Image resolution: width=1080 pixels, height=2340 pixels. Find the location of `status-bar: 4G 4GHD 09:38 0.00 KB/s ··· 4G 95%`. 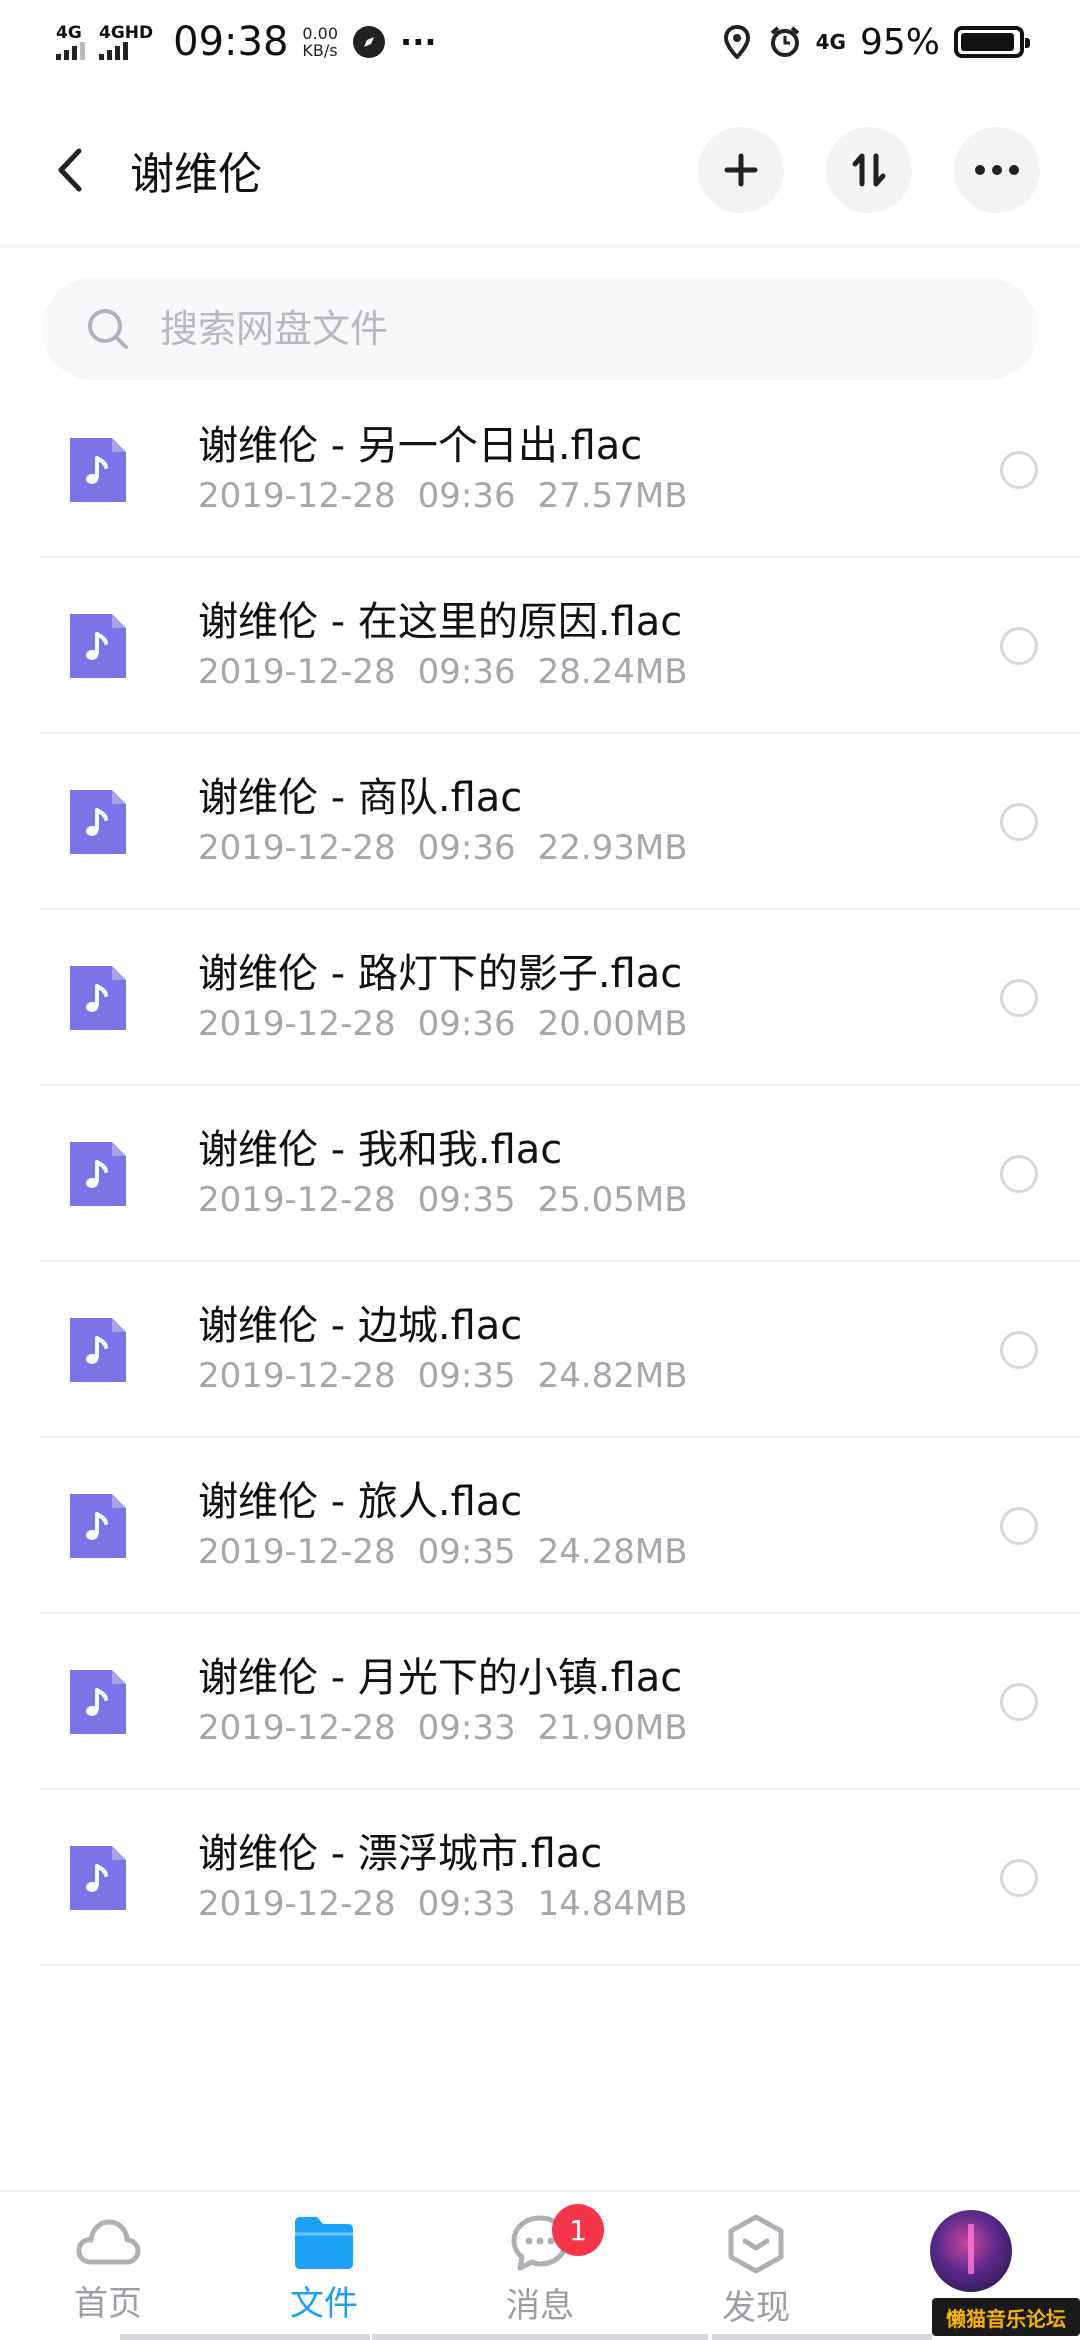

status-bar: 4G 4GHD 09:38 0.00 KB/s ··· 4G 95% is located at coordinates (540, 42).